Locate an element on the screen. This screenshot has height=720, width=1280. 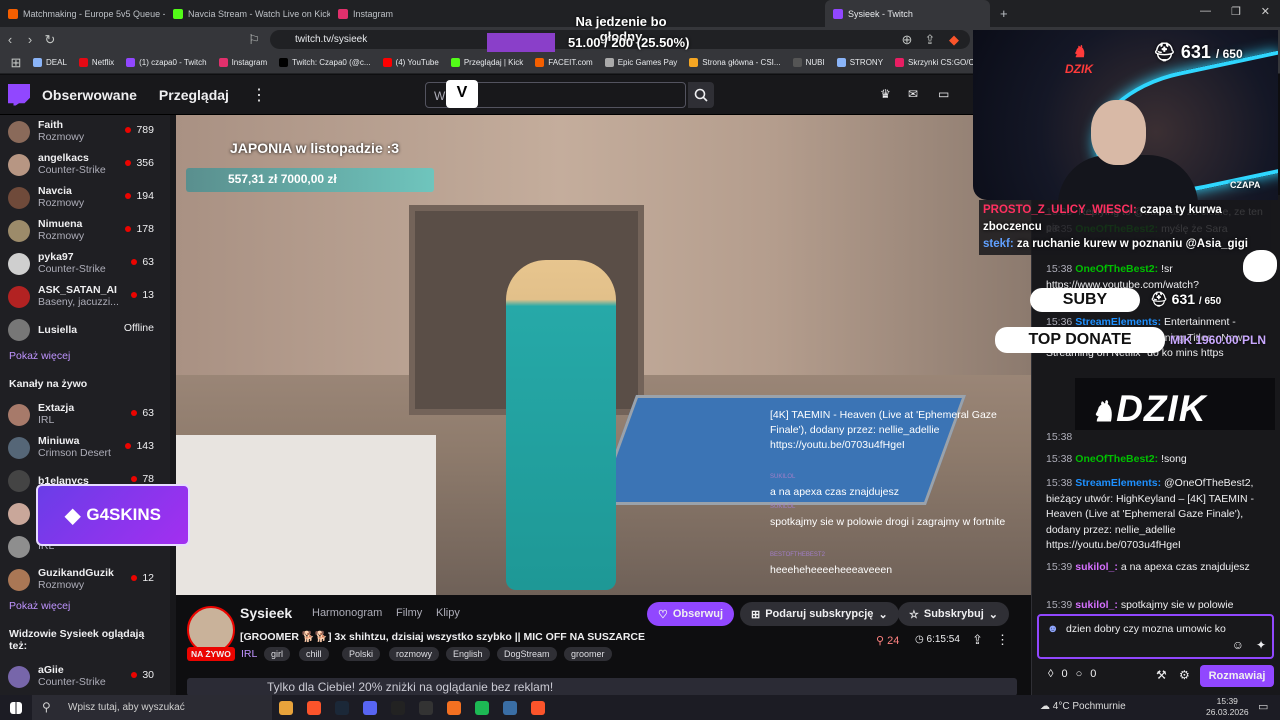
more-menu-icon: ⋮ is located at coordinates (259, 95).